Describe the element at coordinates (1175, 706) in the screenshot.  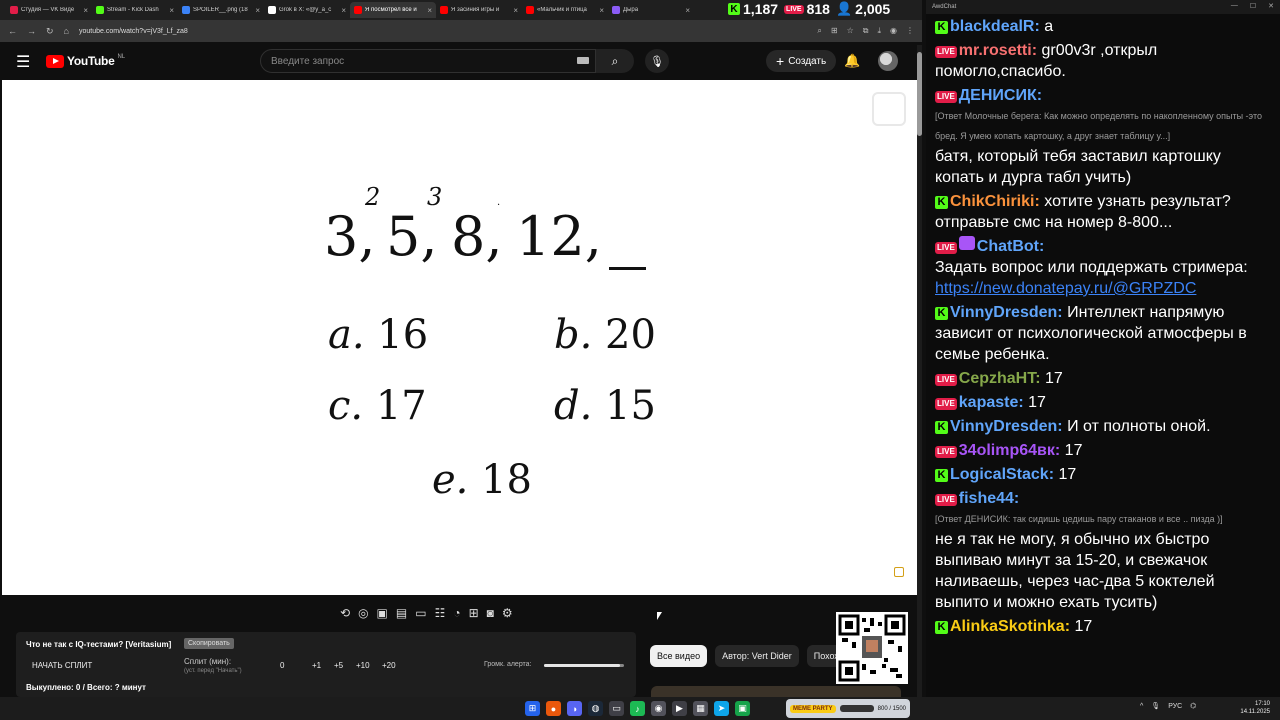
I see `keyboard-language: РУС` at that location.